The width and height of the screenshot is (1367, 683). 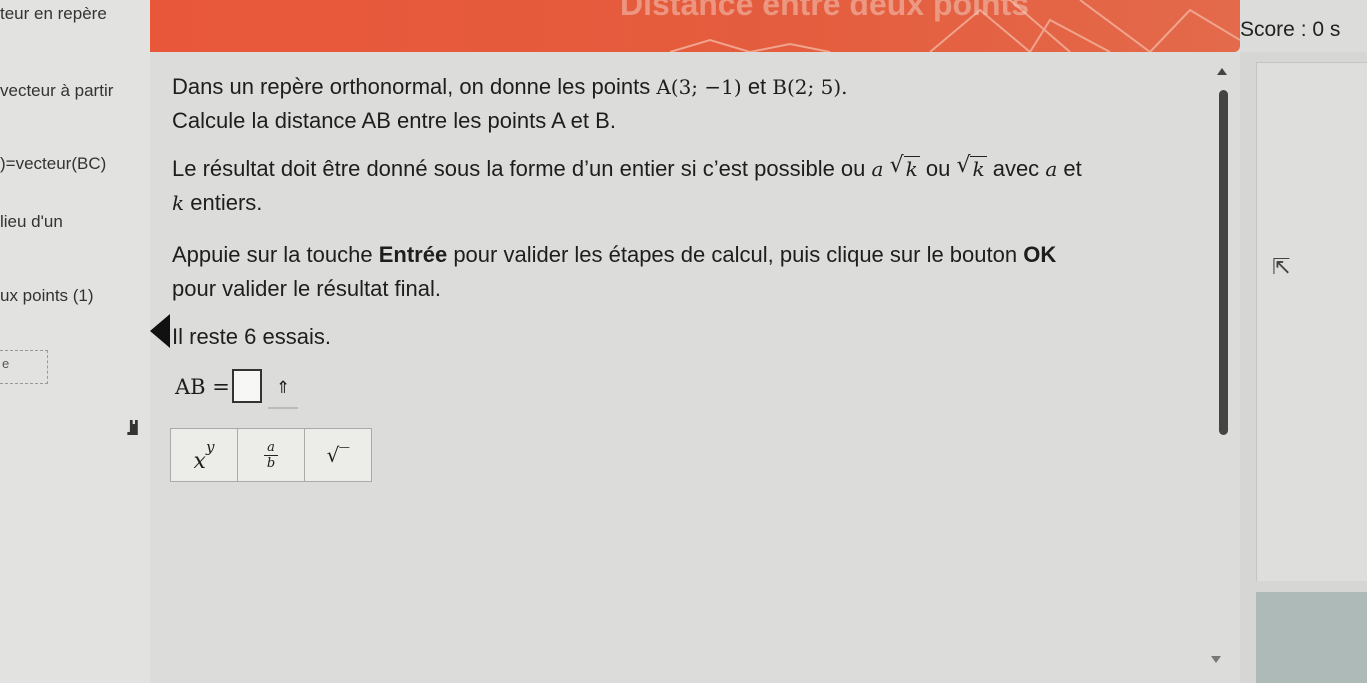 I want to click on caret-up-button: ⇑, so click(x=283, y=392).